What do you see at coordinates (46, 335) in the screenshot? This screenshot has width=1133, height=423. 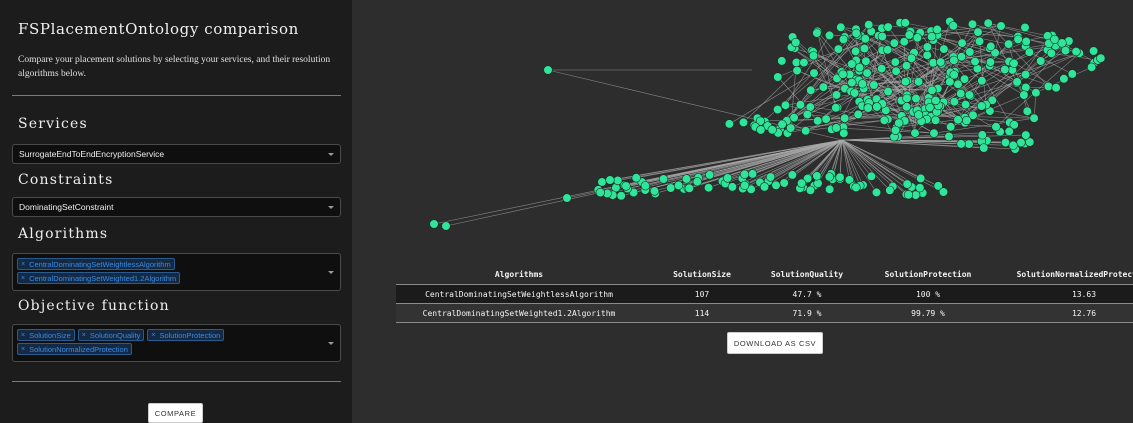 I see `objective-tag: × SolutionSize` at bounding box center [46, 335].